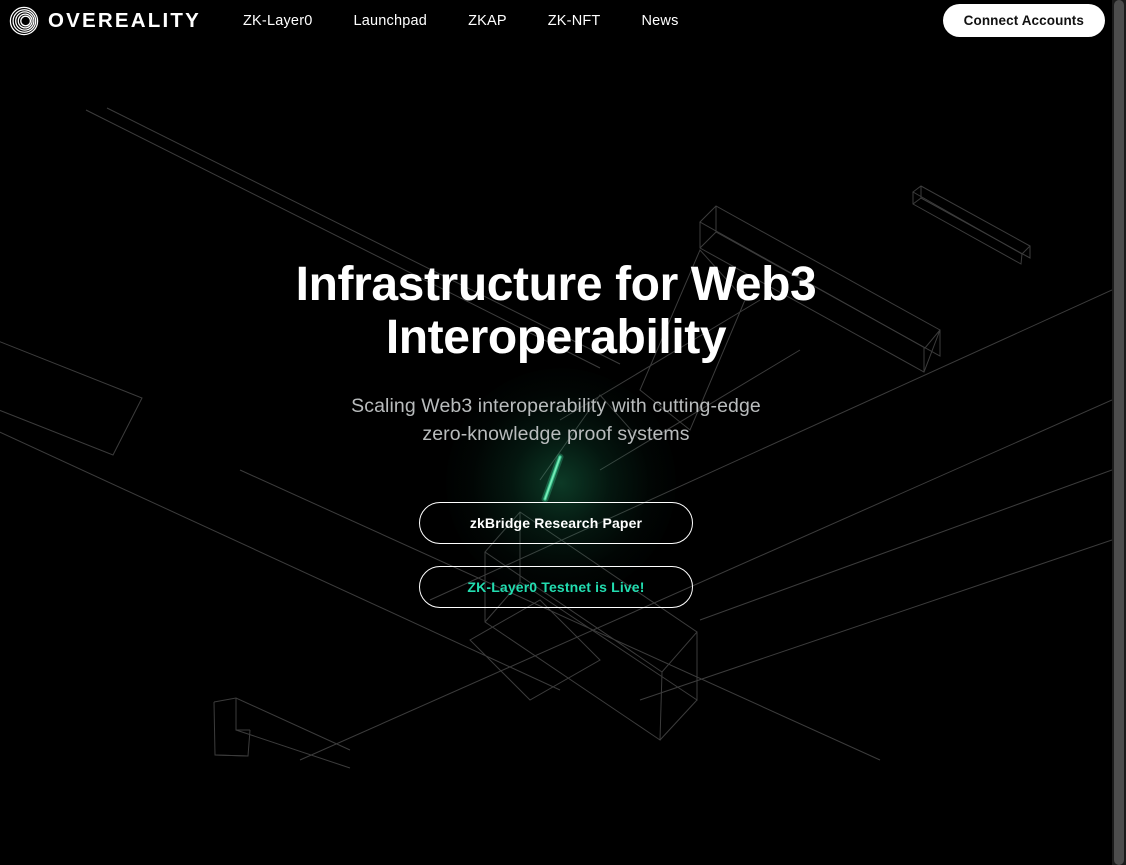 This screenshot has height=865, width=1126. What do you see at coordinates (574, 21) in the screenshot?
I see `nav-item-zk-nft: ZK-NFT` at bounding box center [574, 21].